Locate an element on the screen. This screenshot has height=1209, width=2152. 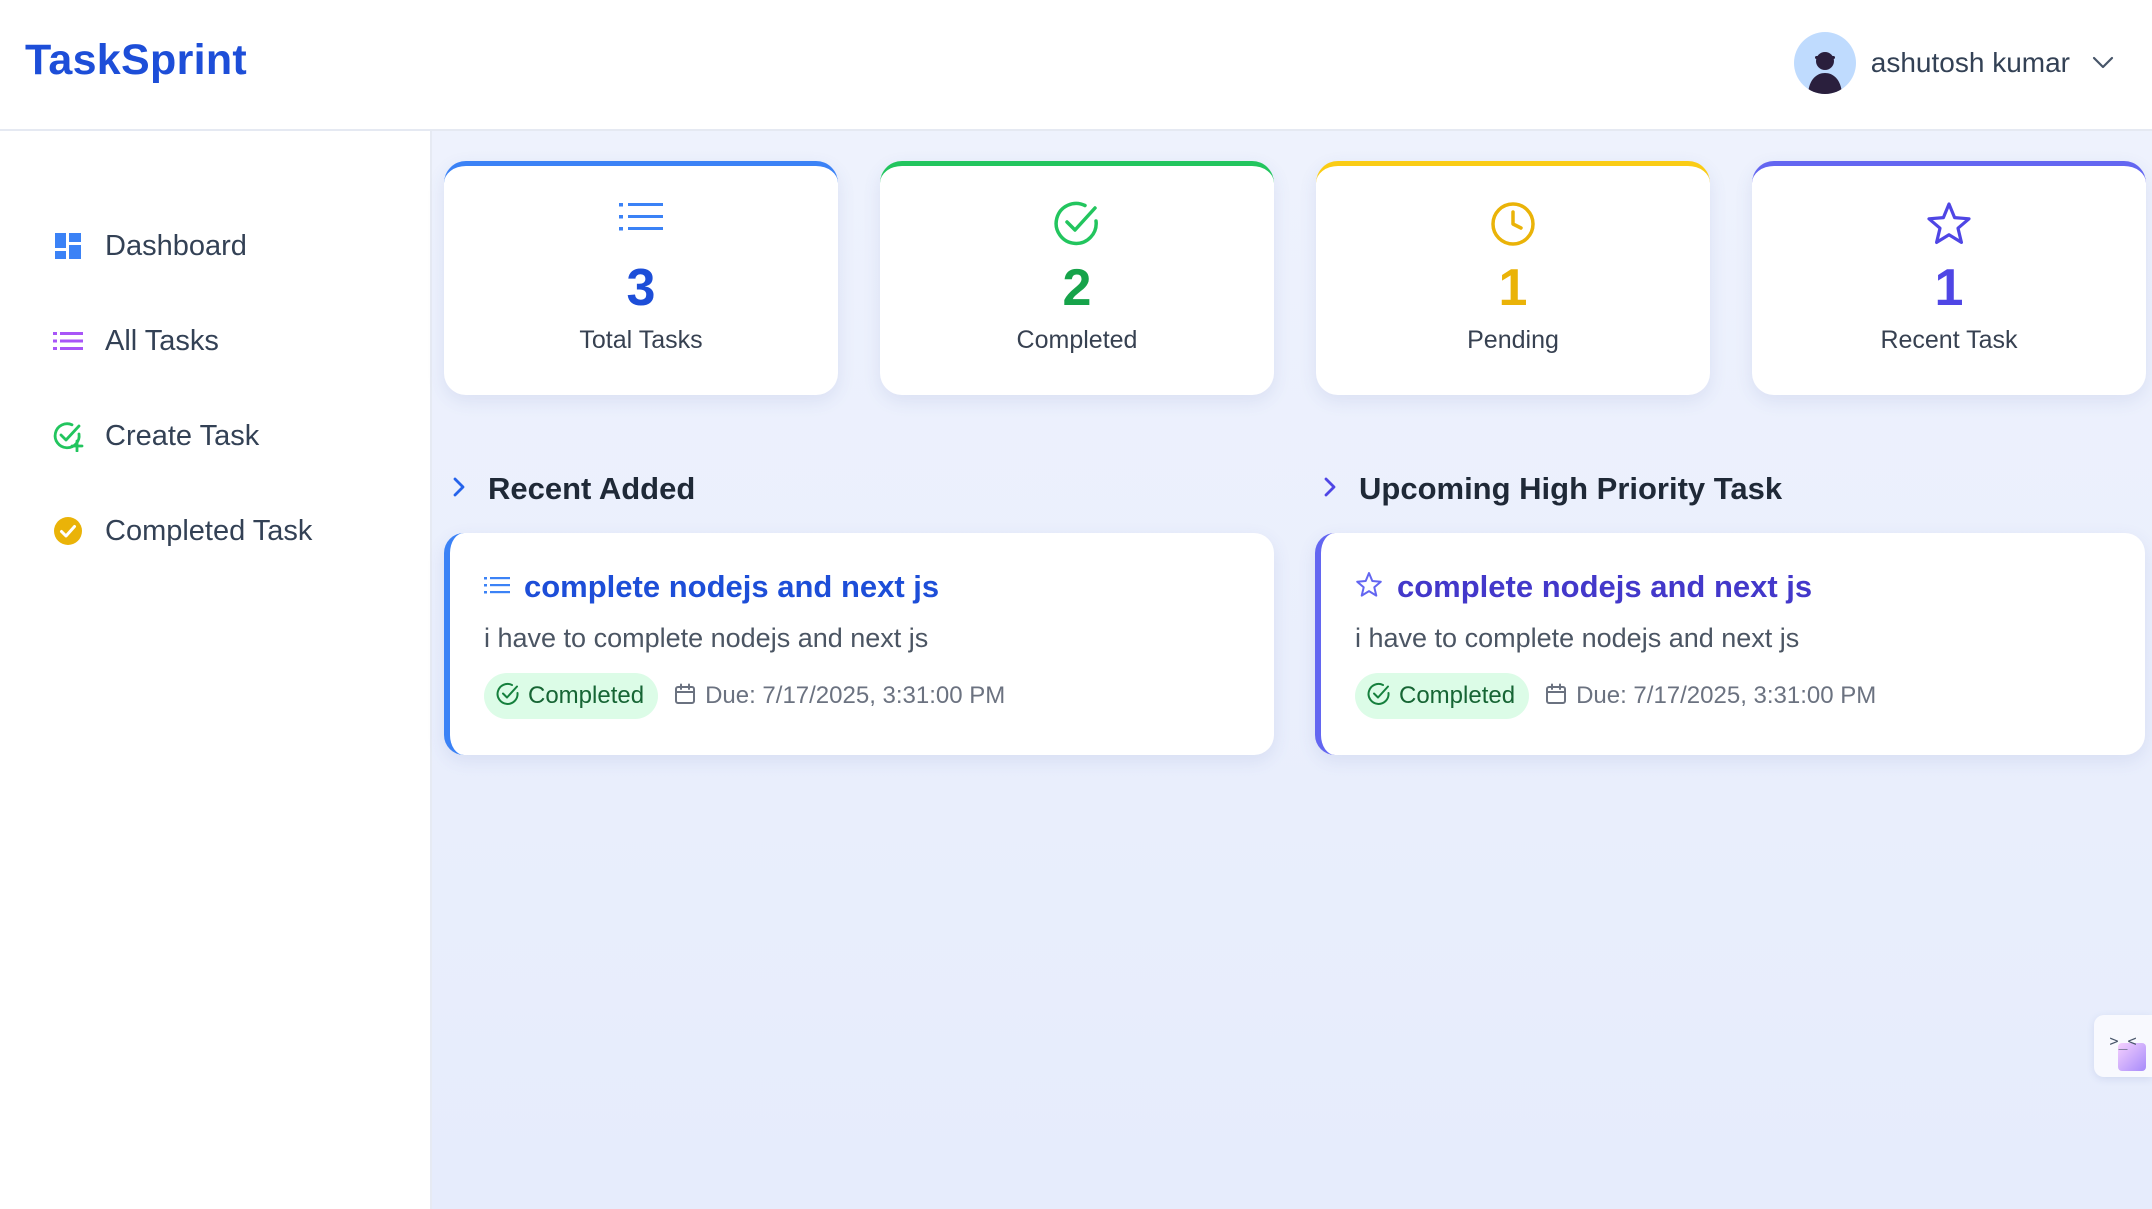
stat-card-recent-task: 1 Recent Task is located at coordinates (1949, 278).